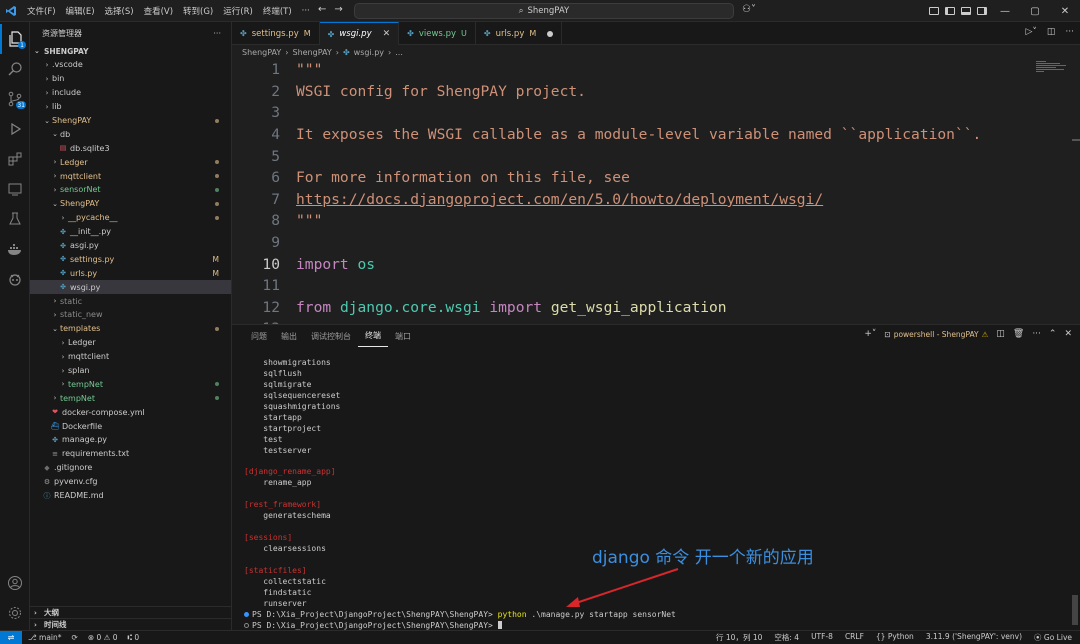 This screenshot has height=644, width=1080. I want to click on folder-item: ⌄ templates, so click(130, 329).